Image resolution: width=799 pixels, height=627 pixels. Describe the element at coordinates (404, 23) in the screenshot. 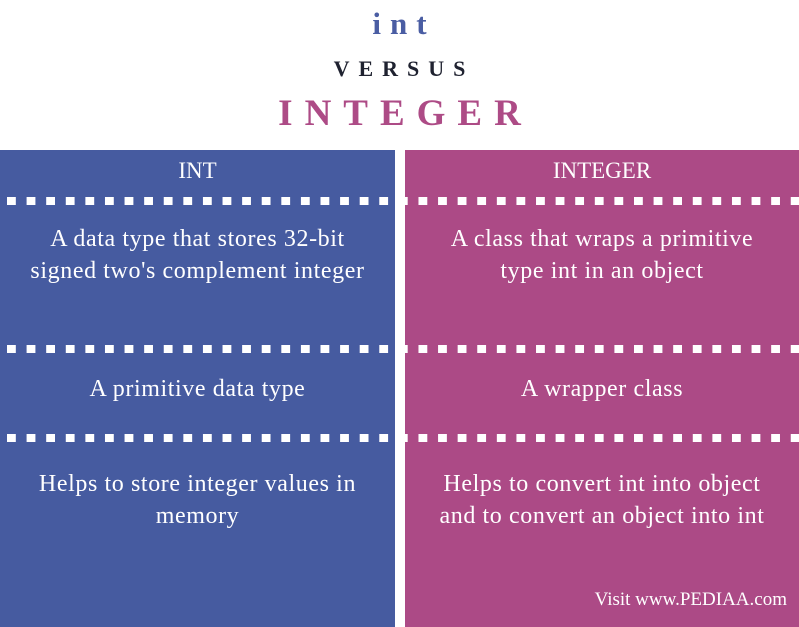

I see `title-term-a: int` at that location.